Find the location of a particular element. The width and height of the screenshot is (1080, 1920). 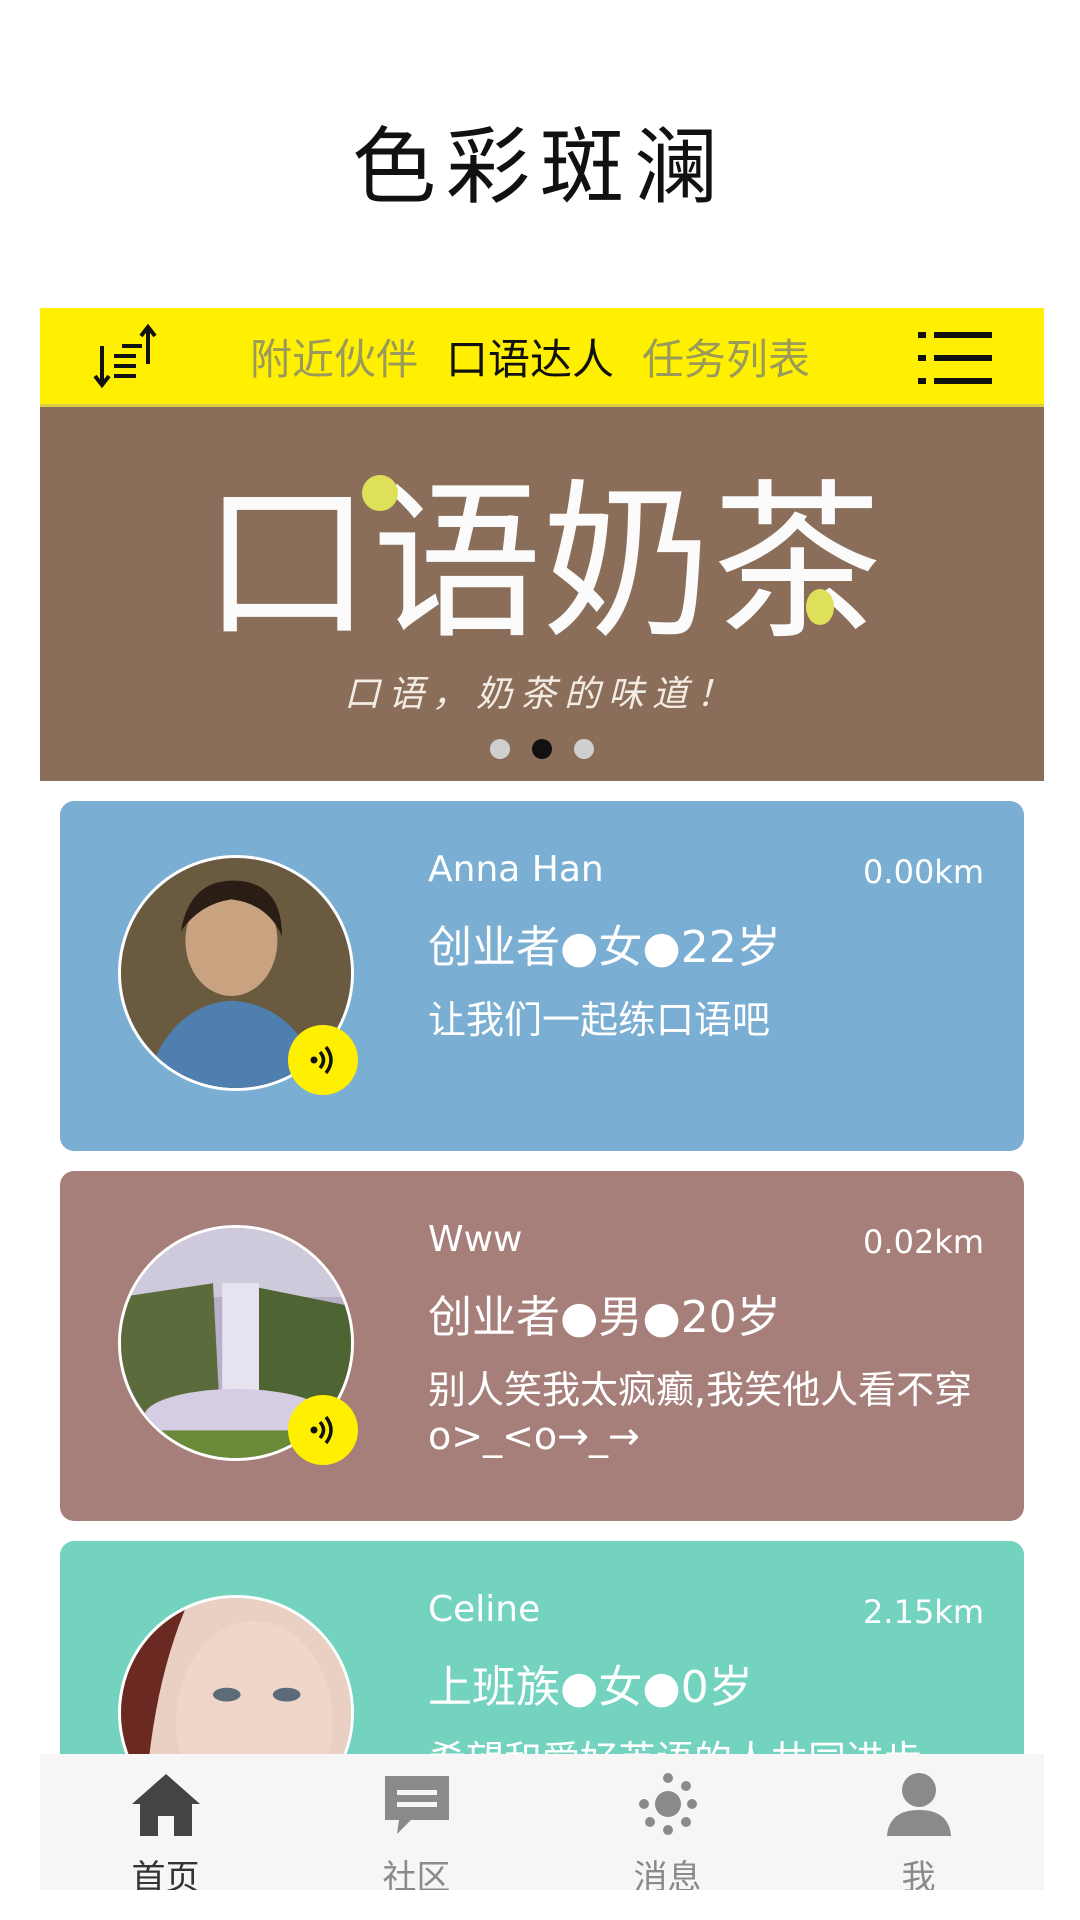

nav-home: 首页 is located at coordinates (165, 1822).